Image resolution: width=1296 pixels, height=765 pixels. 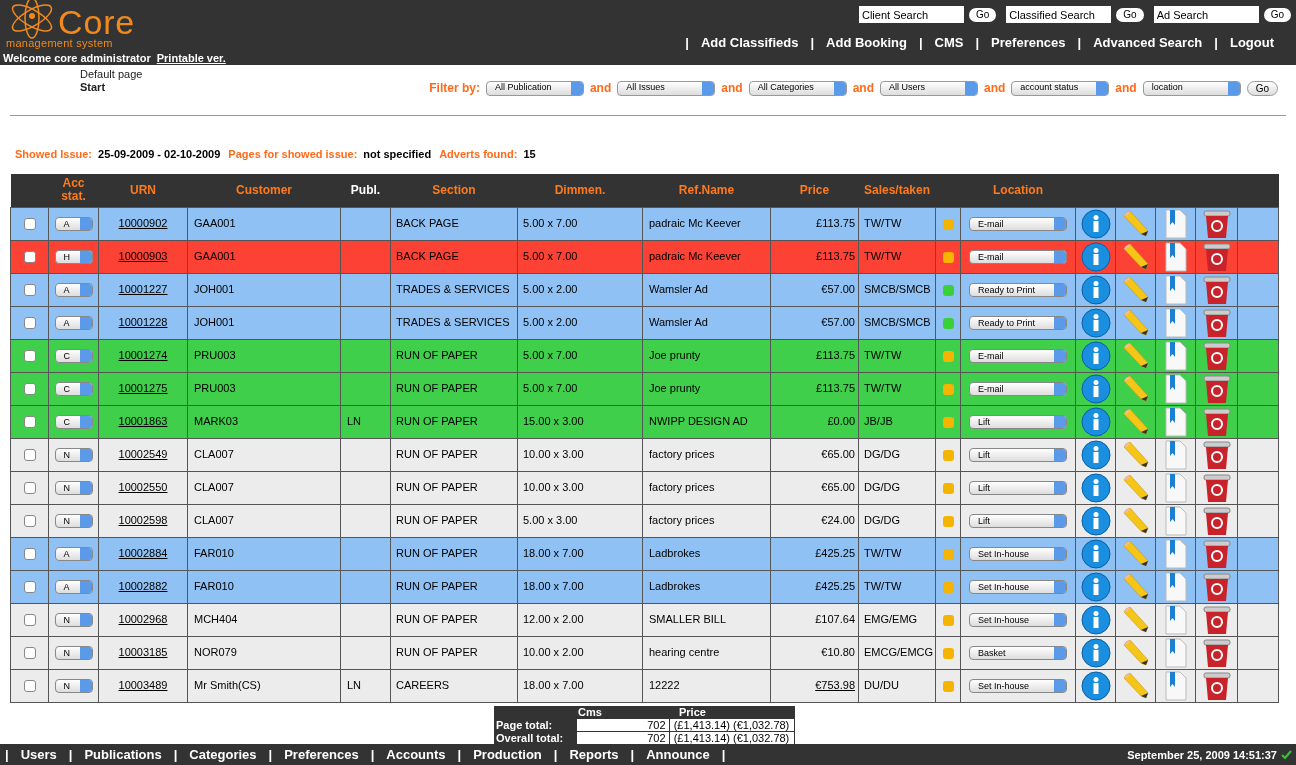 What do you see at coordinates (797, 88) in the screenshot?
I see `filter-select: All Categories` at bounding box center [797, 88].